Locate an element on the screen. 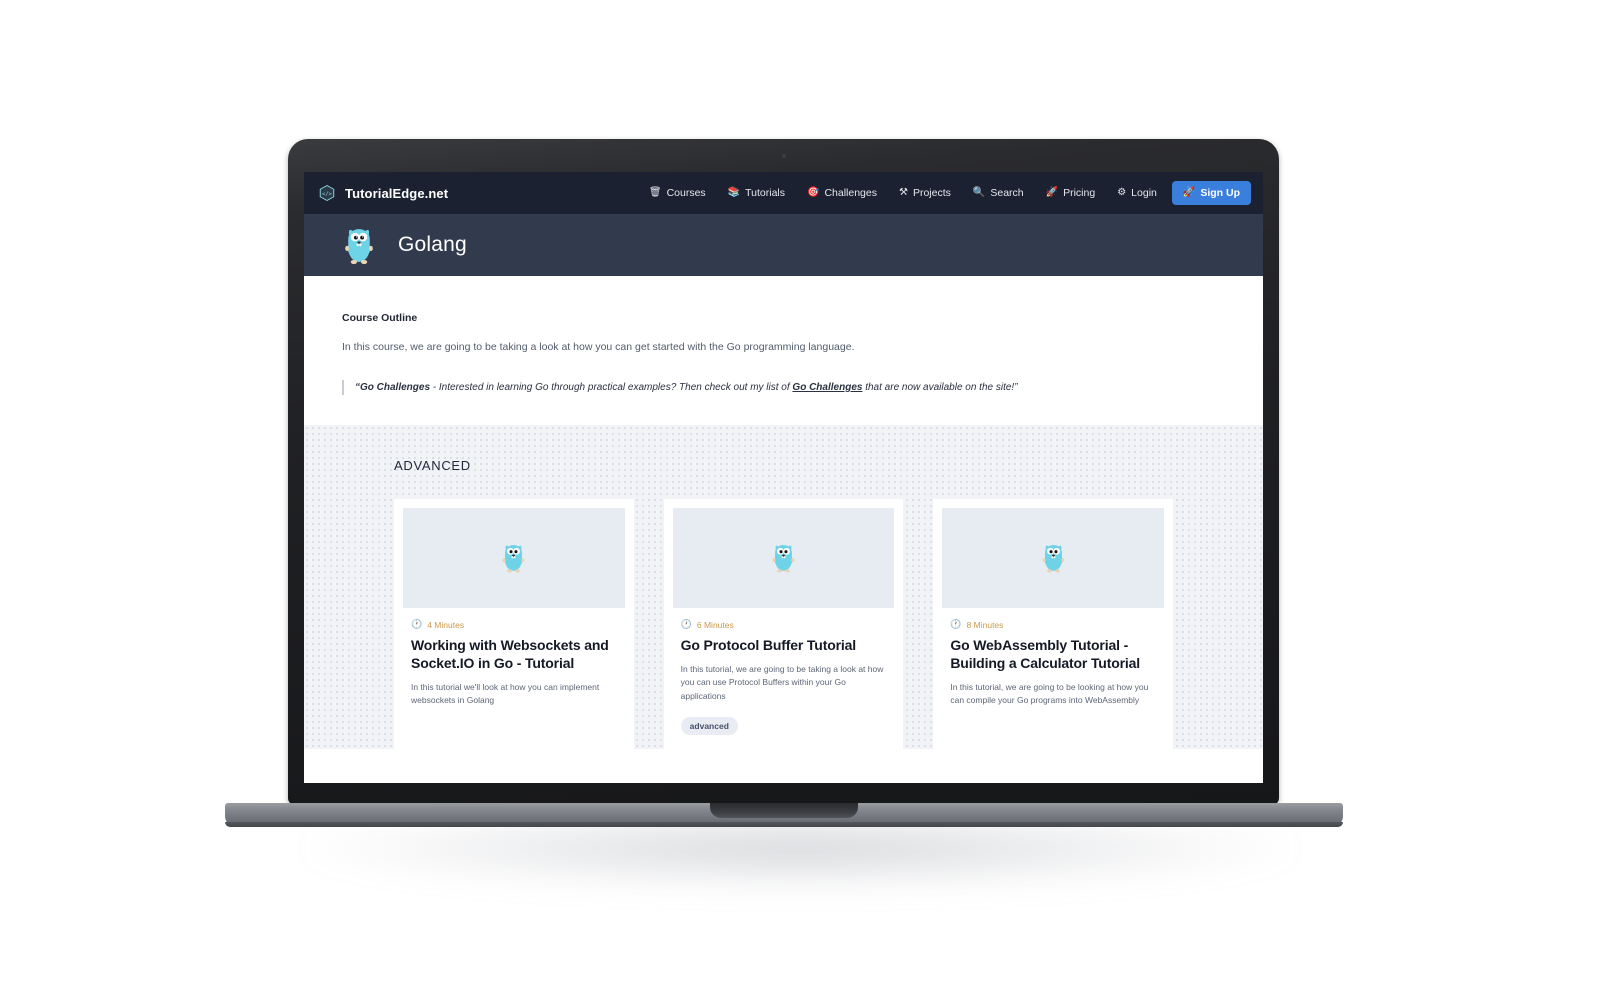 The width and height of the screenshot is (1600, 1000). nav-item-courses: 🗑 Courses is located at coordinates (677, 193).